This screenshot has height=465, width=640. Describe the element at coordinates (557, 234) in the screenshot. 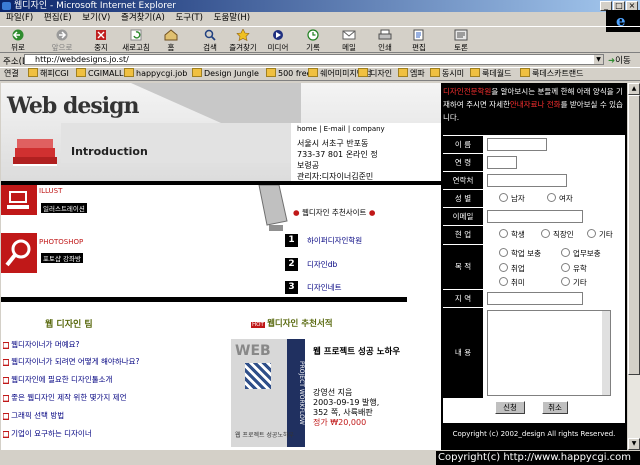

I see `job-worker-radio: 직장인` at that location.